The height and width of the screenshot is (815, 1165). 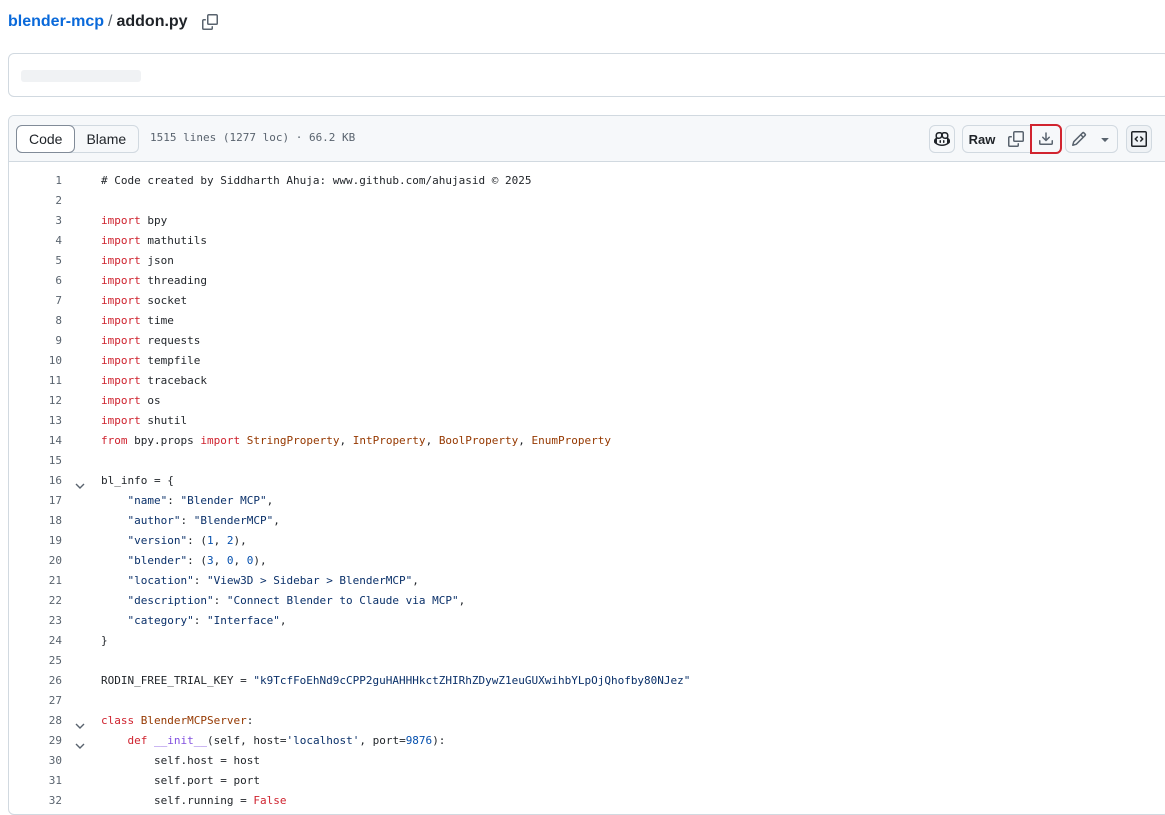 I want to click on line-number: 2, so click(x=35, y=201).